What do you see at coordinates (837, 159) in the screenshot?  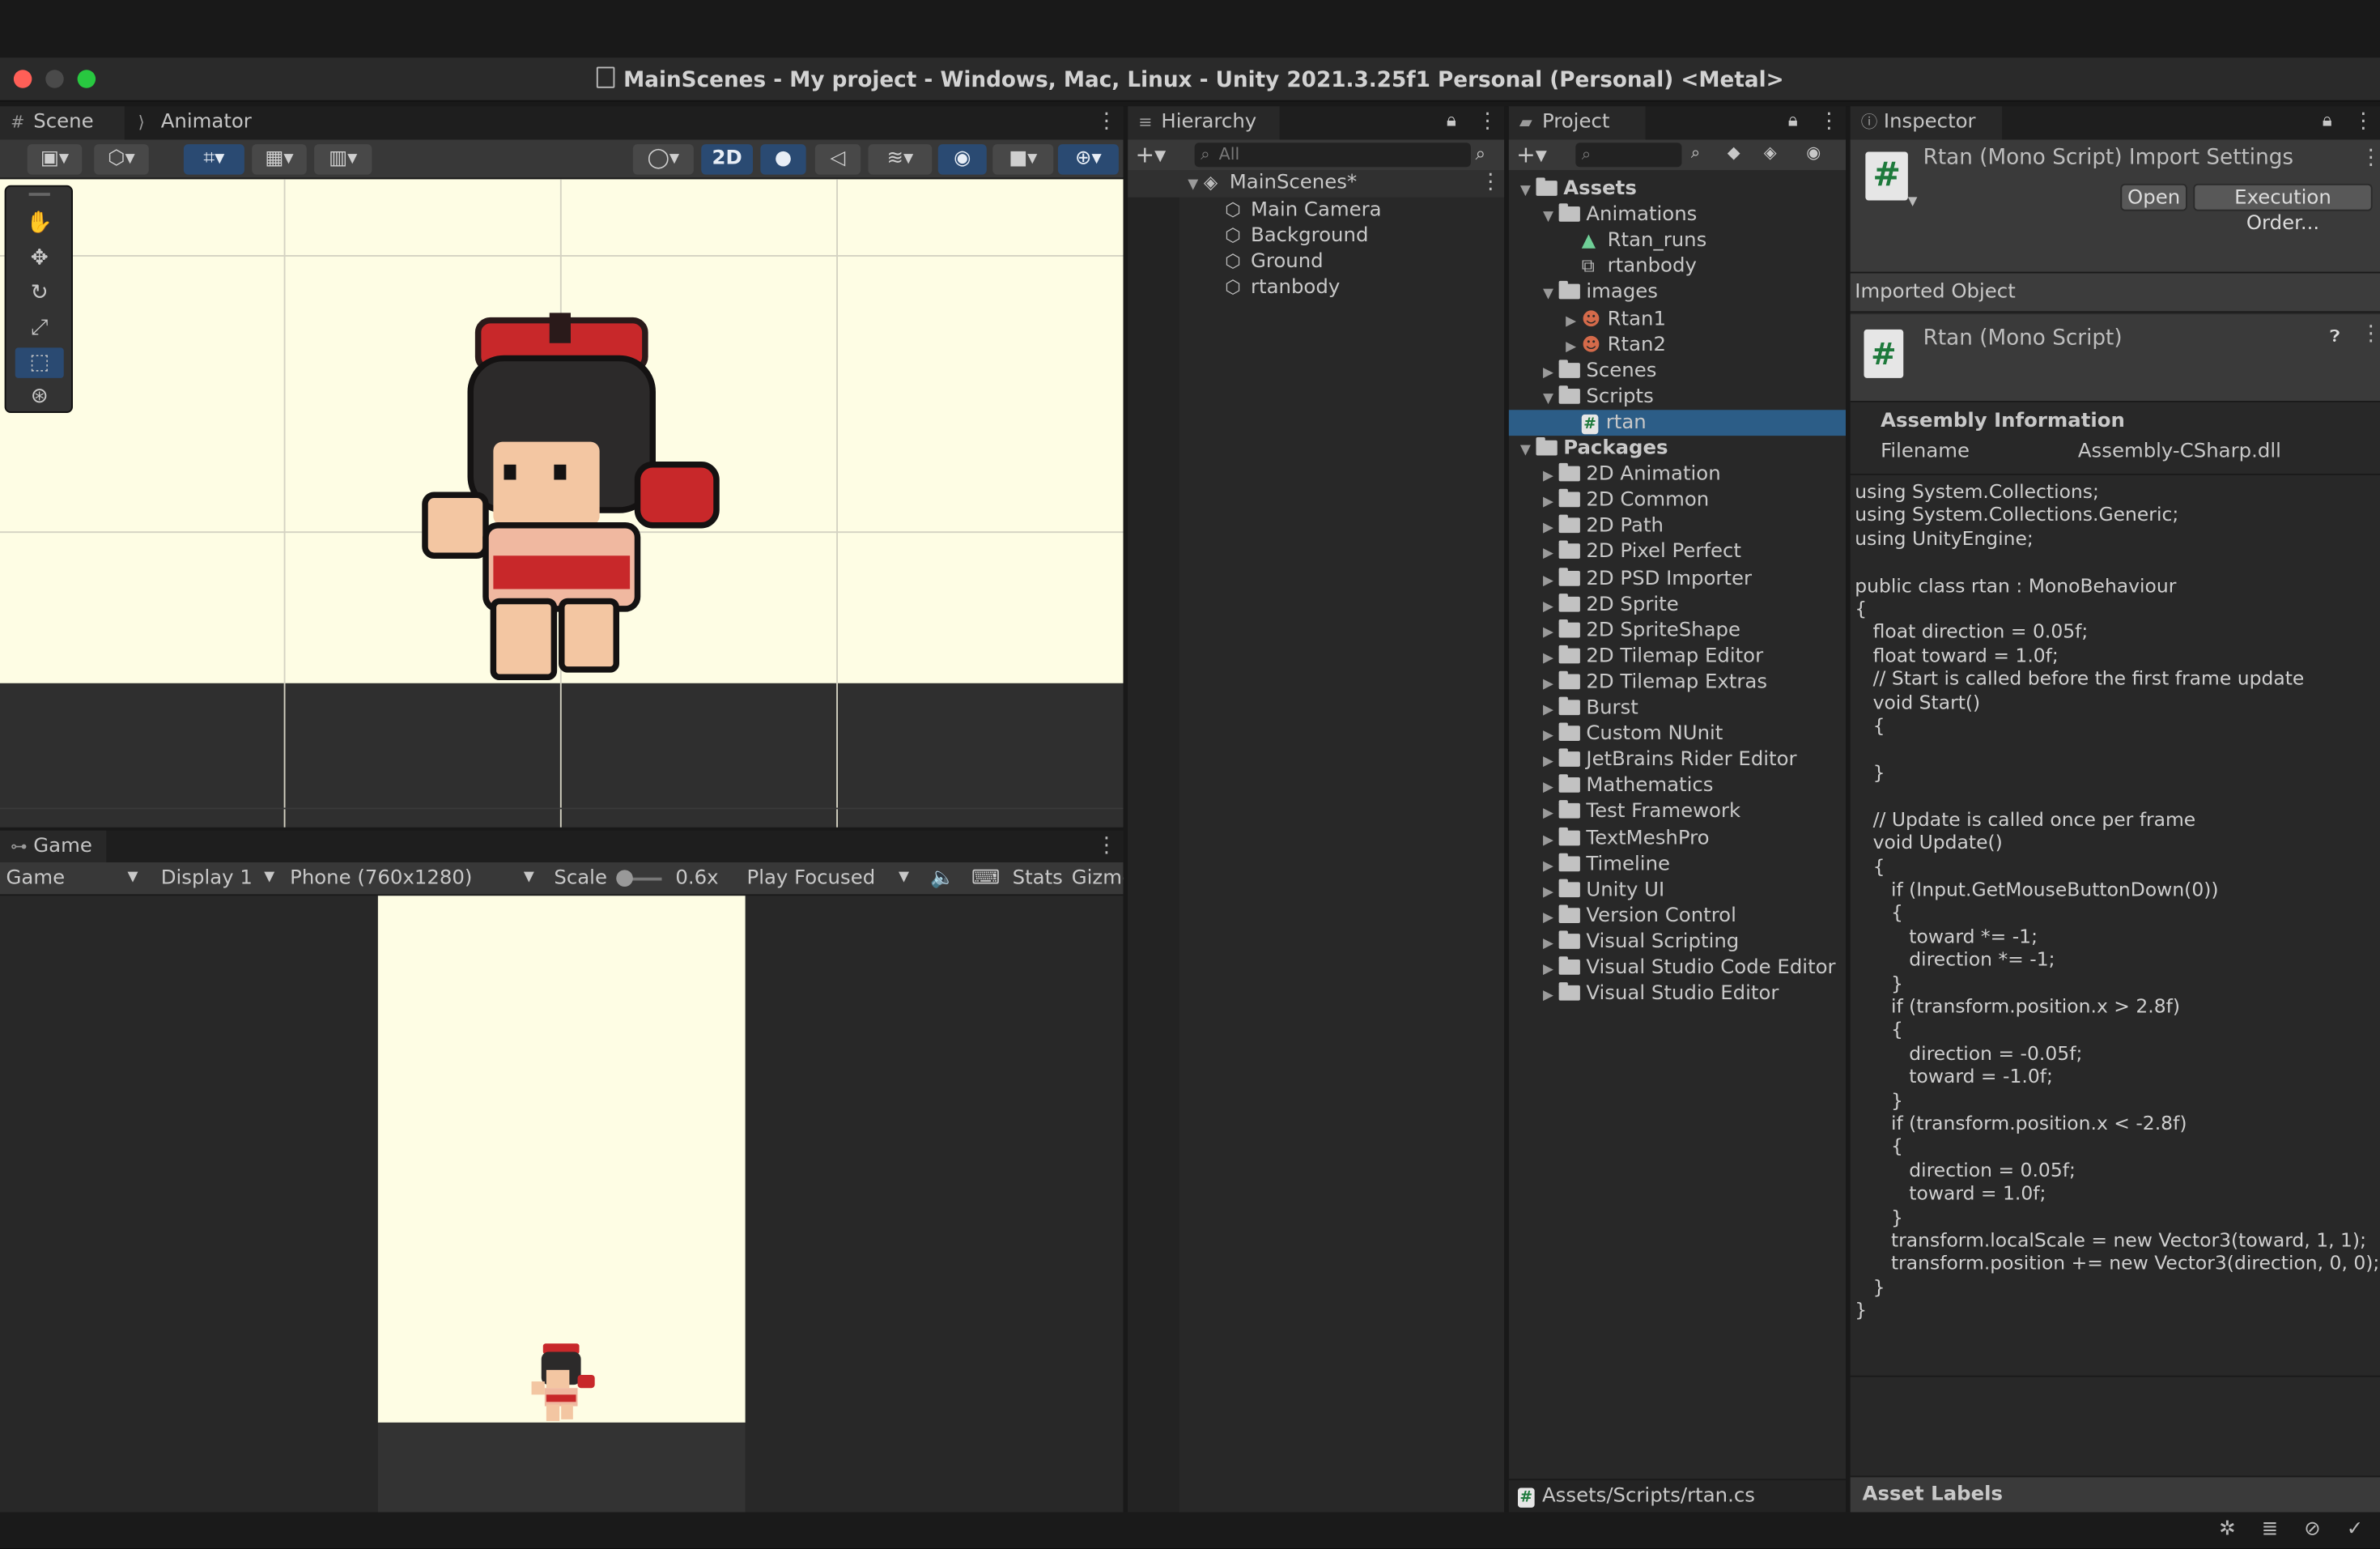 I see `audio-toggle-icon: ◁` at bounding box center [837, 159].